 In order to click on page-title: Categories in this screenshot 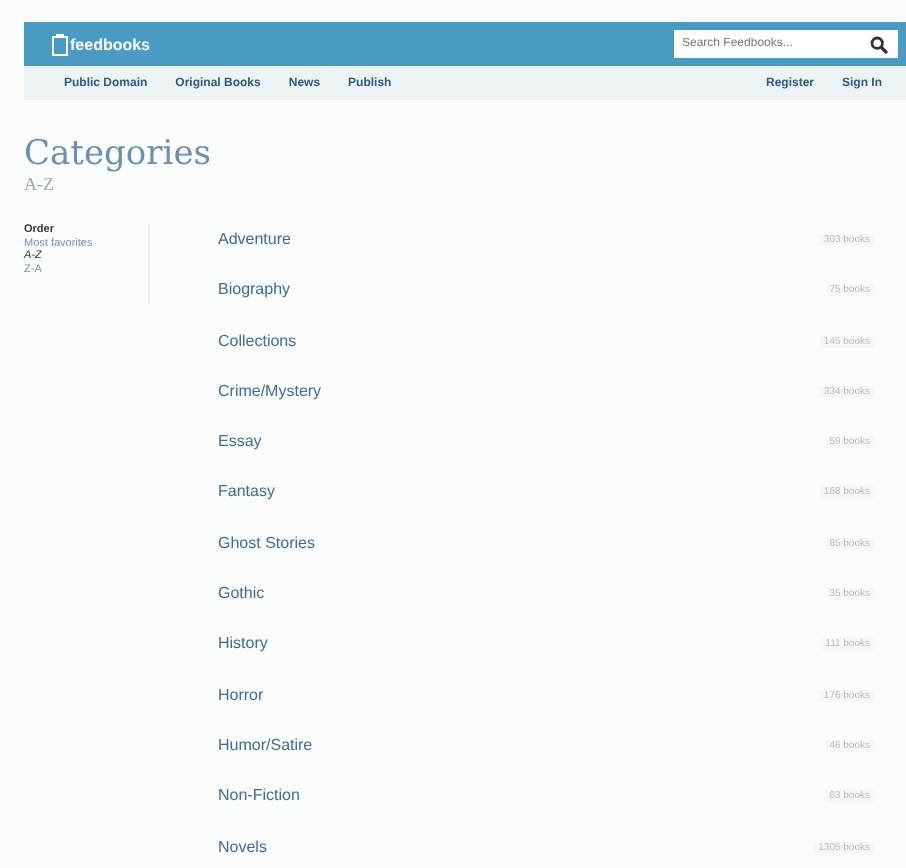, I will do `click(118, 154)`.